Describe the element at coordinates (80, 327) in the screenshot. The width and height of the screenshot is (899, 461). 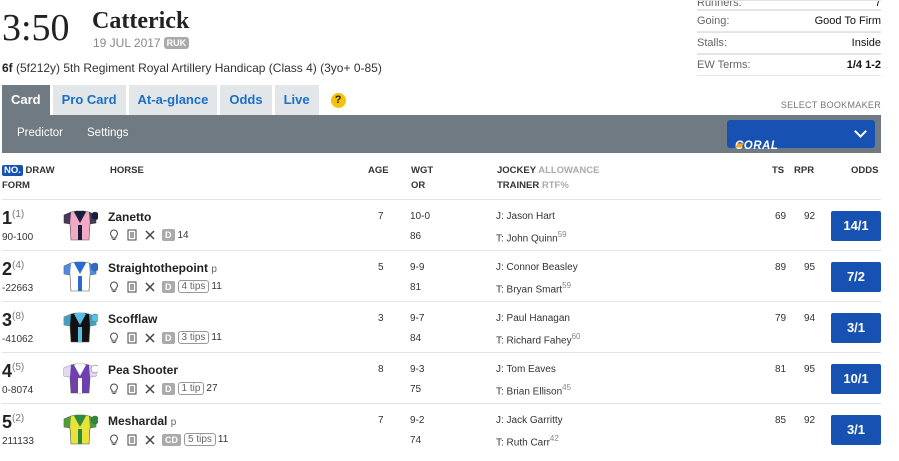
I see `jockey-silks-icon` at that location.